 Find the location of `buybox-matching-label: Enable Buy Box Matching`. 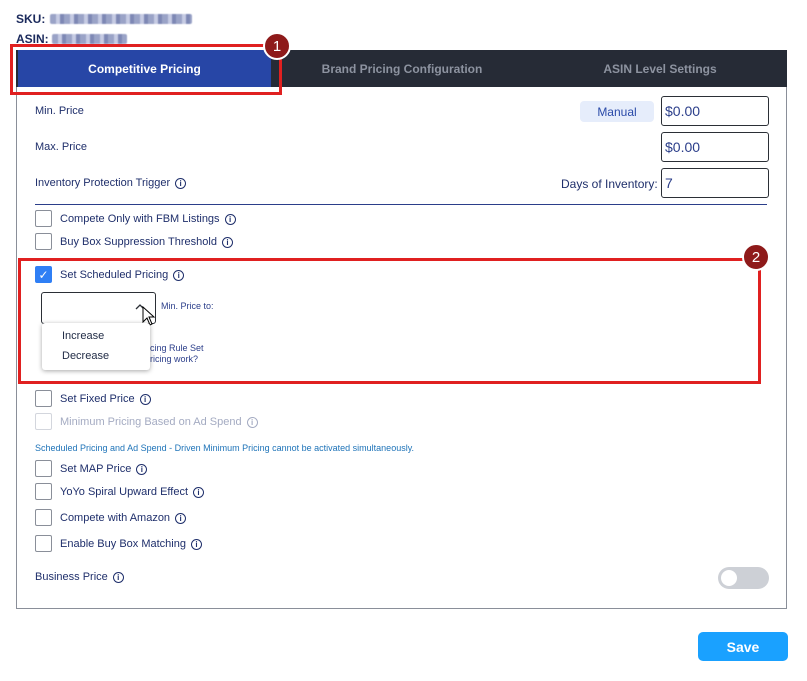

buybox-matching-label: Enable Buy Box Matching is located at coordinates (123, 544).